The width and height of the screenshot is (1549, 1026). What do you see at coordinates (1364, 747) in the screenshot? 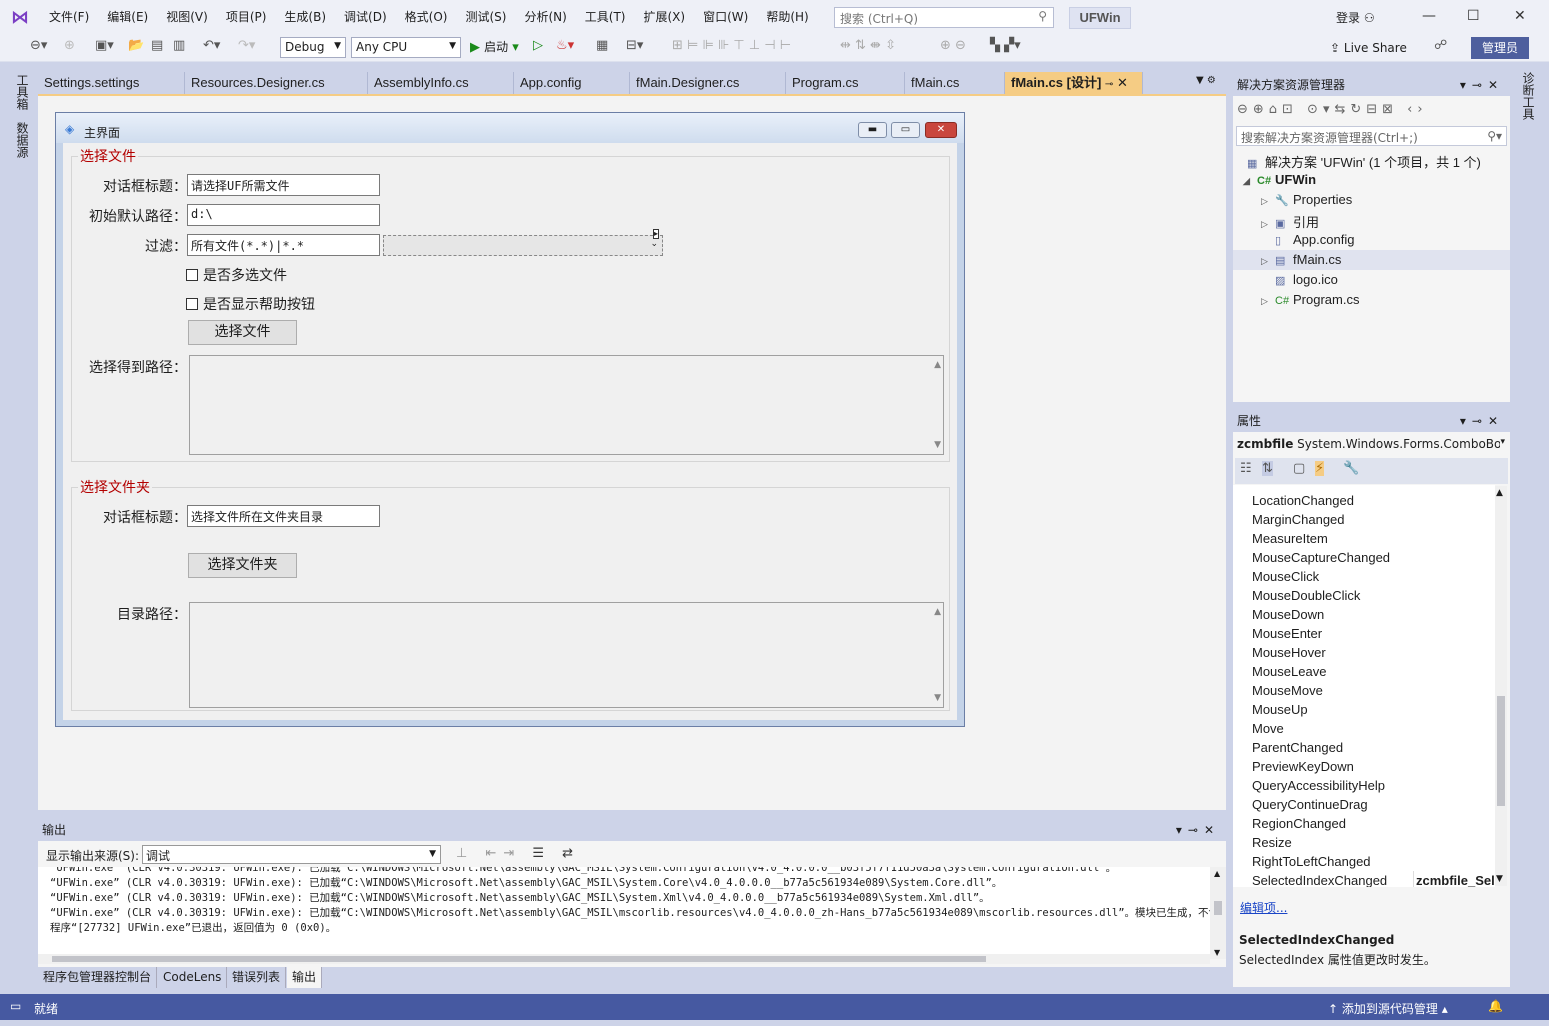
I see `event-row: ParentChanged` at bounding box center [1364, 747].